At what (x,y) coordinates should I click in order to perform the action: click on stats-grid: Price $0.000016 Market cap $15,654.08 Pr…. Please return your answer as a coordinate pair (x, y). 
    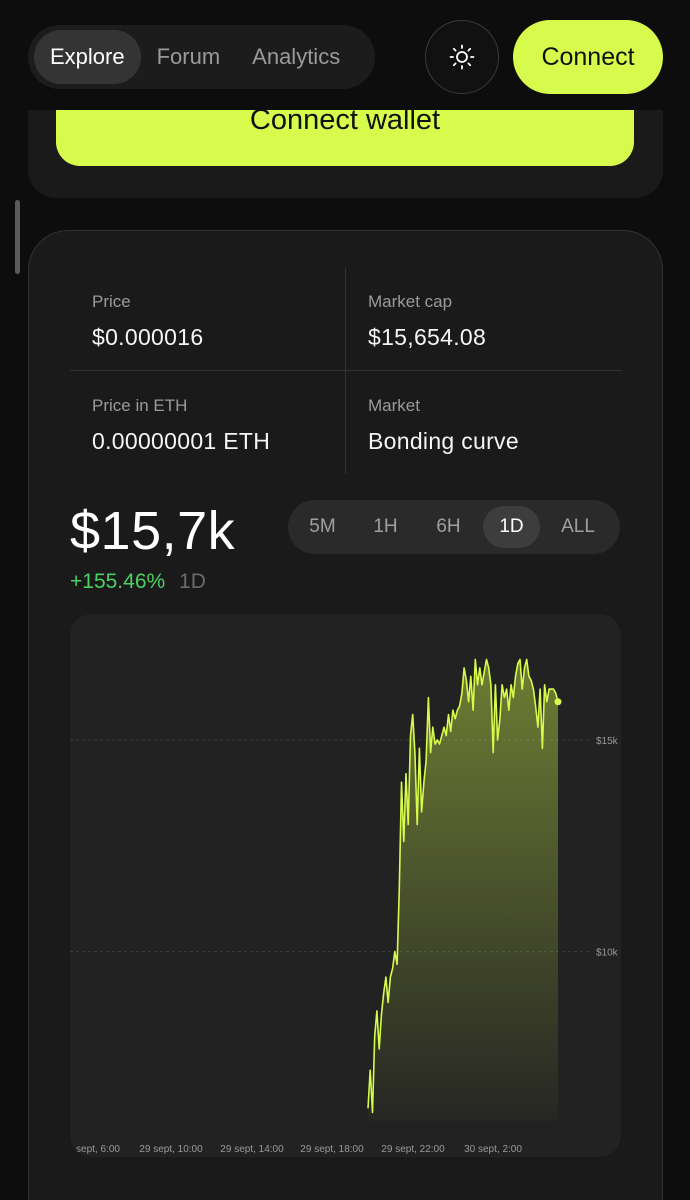
    Looking at the image, I should click on (346, 371).